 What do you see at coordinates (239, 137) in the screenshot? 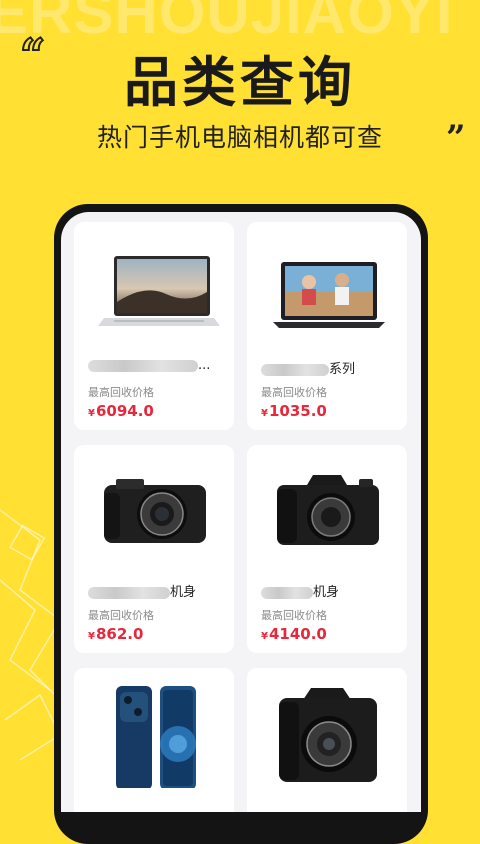
I see `page-subtitle: 热门手机电脑相机都可查` at bounding box center [239, 137].